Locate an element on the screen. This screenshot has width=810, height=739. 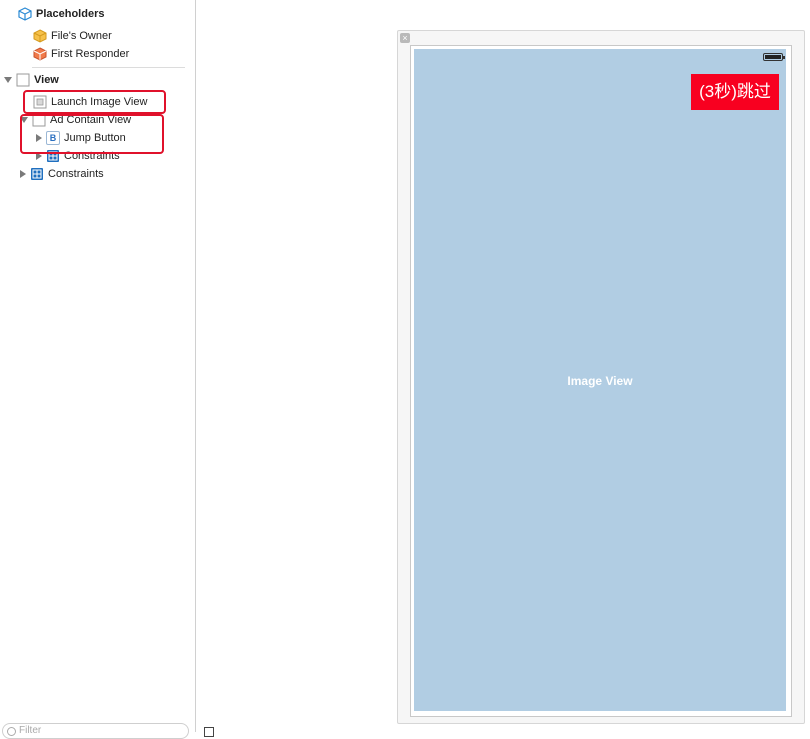
cube-icon is located at coordinates (25, 14).